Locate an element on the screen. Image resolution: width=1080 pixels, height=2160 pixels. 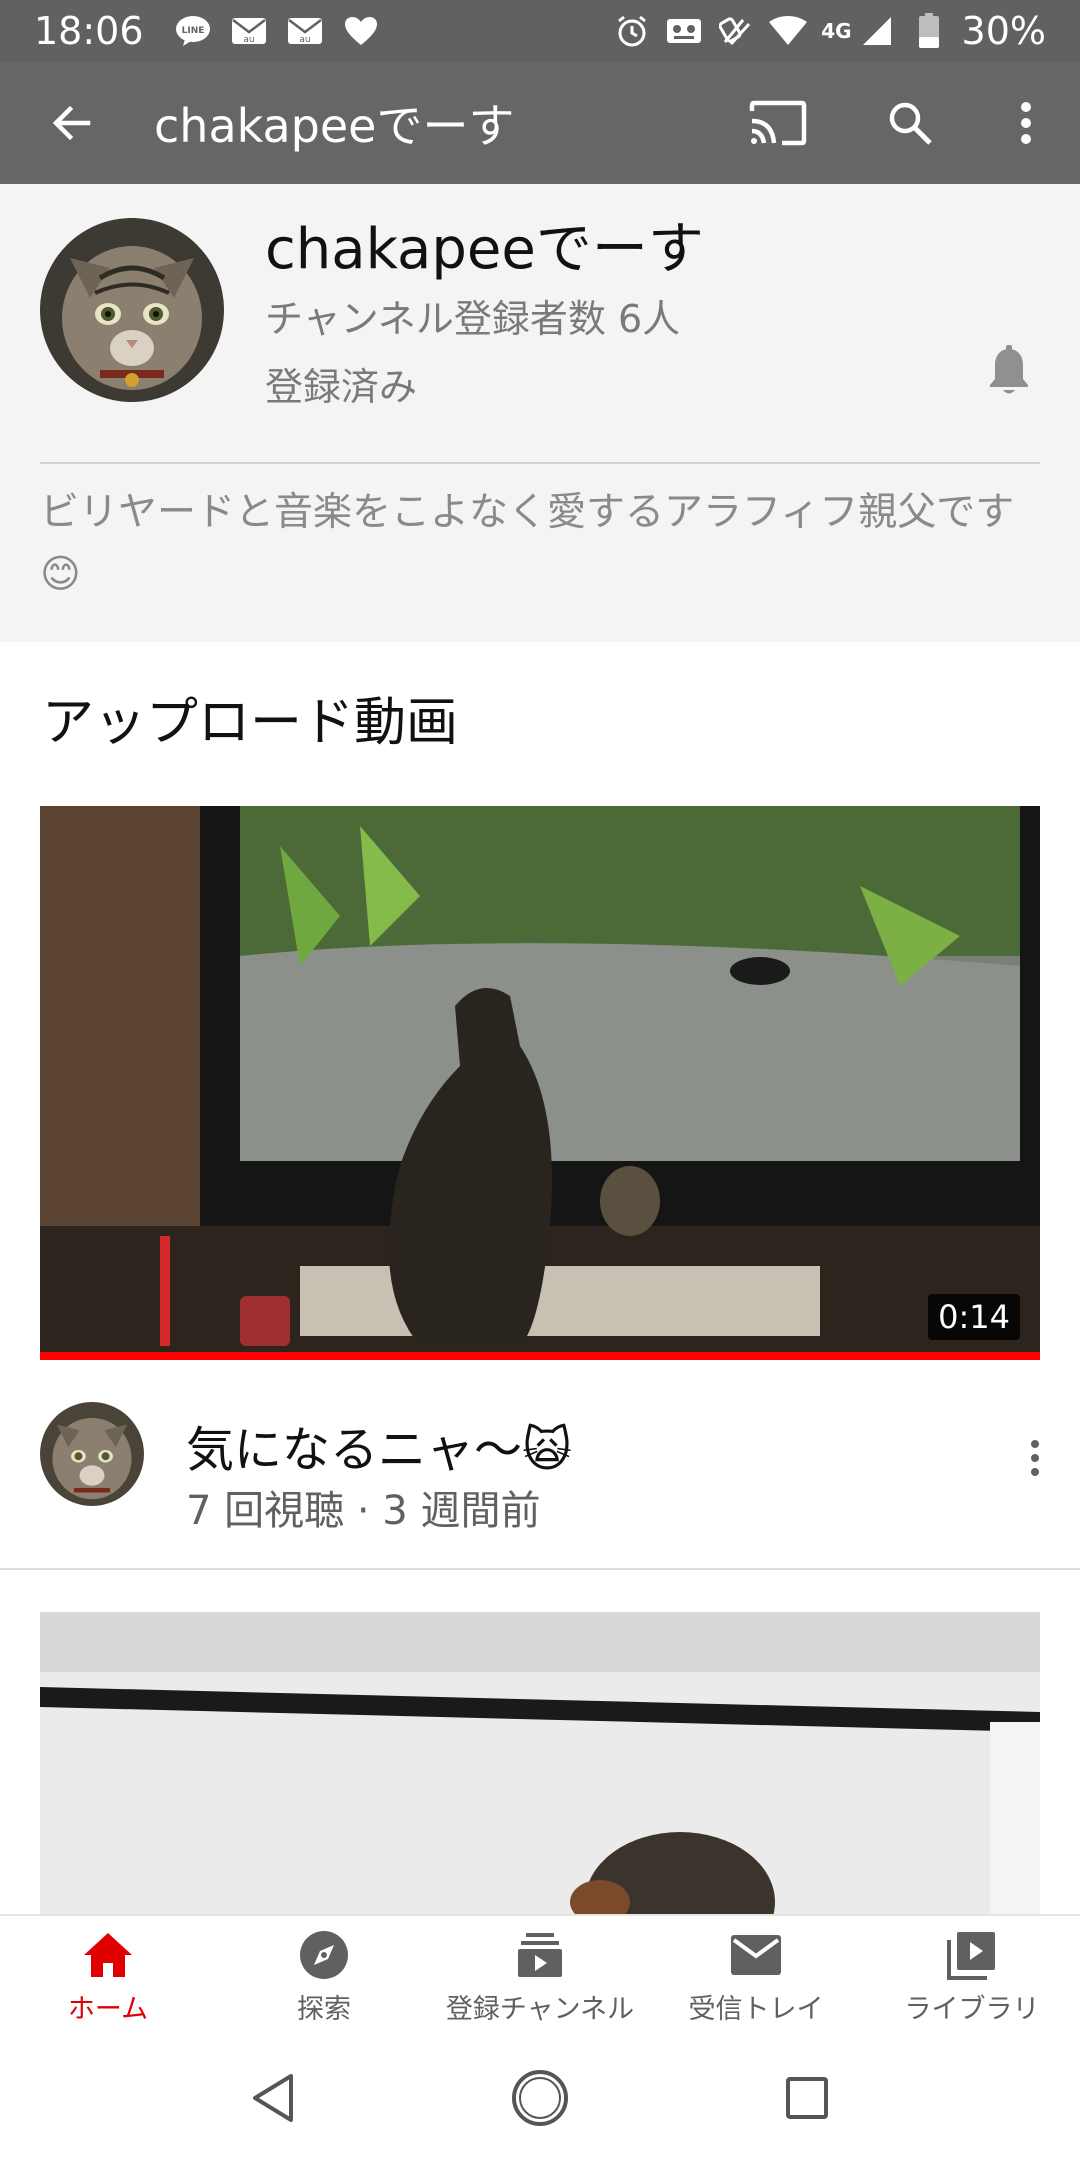
back-button is located at coordinates (72, 123).